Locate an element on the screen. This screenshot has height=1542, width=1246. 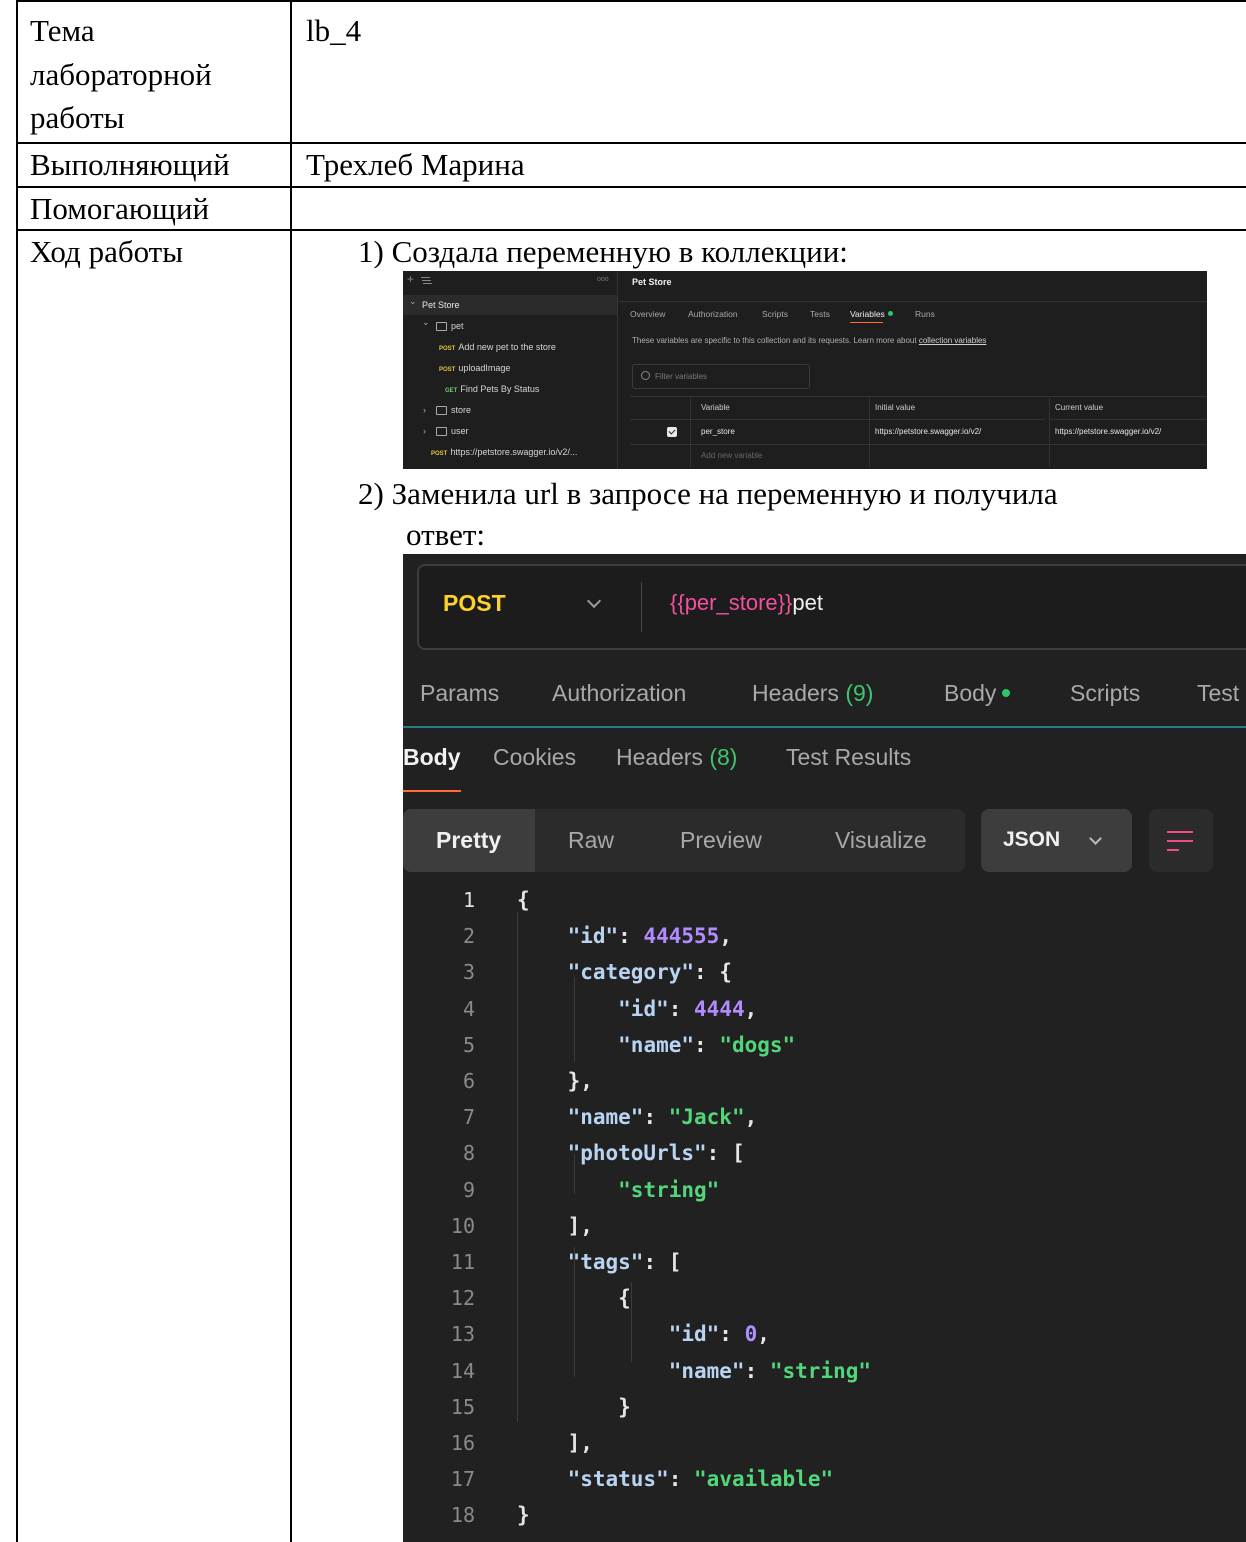
divider is located at coordinates (912, 301).